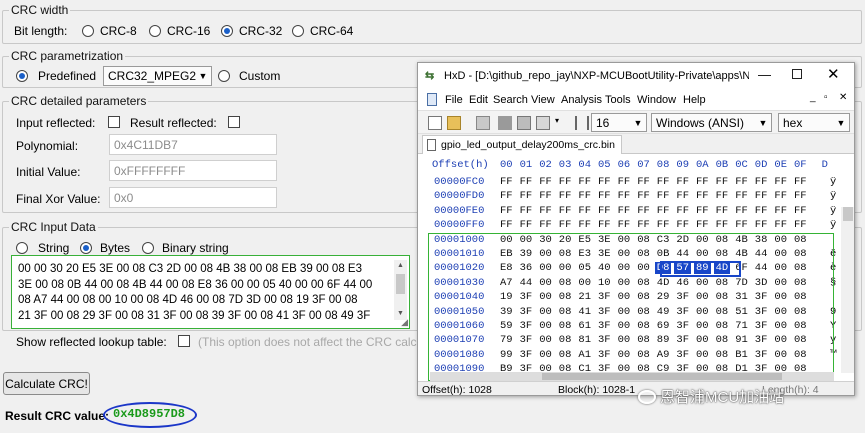 Image resolution: width=865 pixels, height=433 pixels. Describe the element at coordinates (543, 123) in the screenshot. I see `paste-icon` at that location.